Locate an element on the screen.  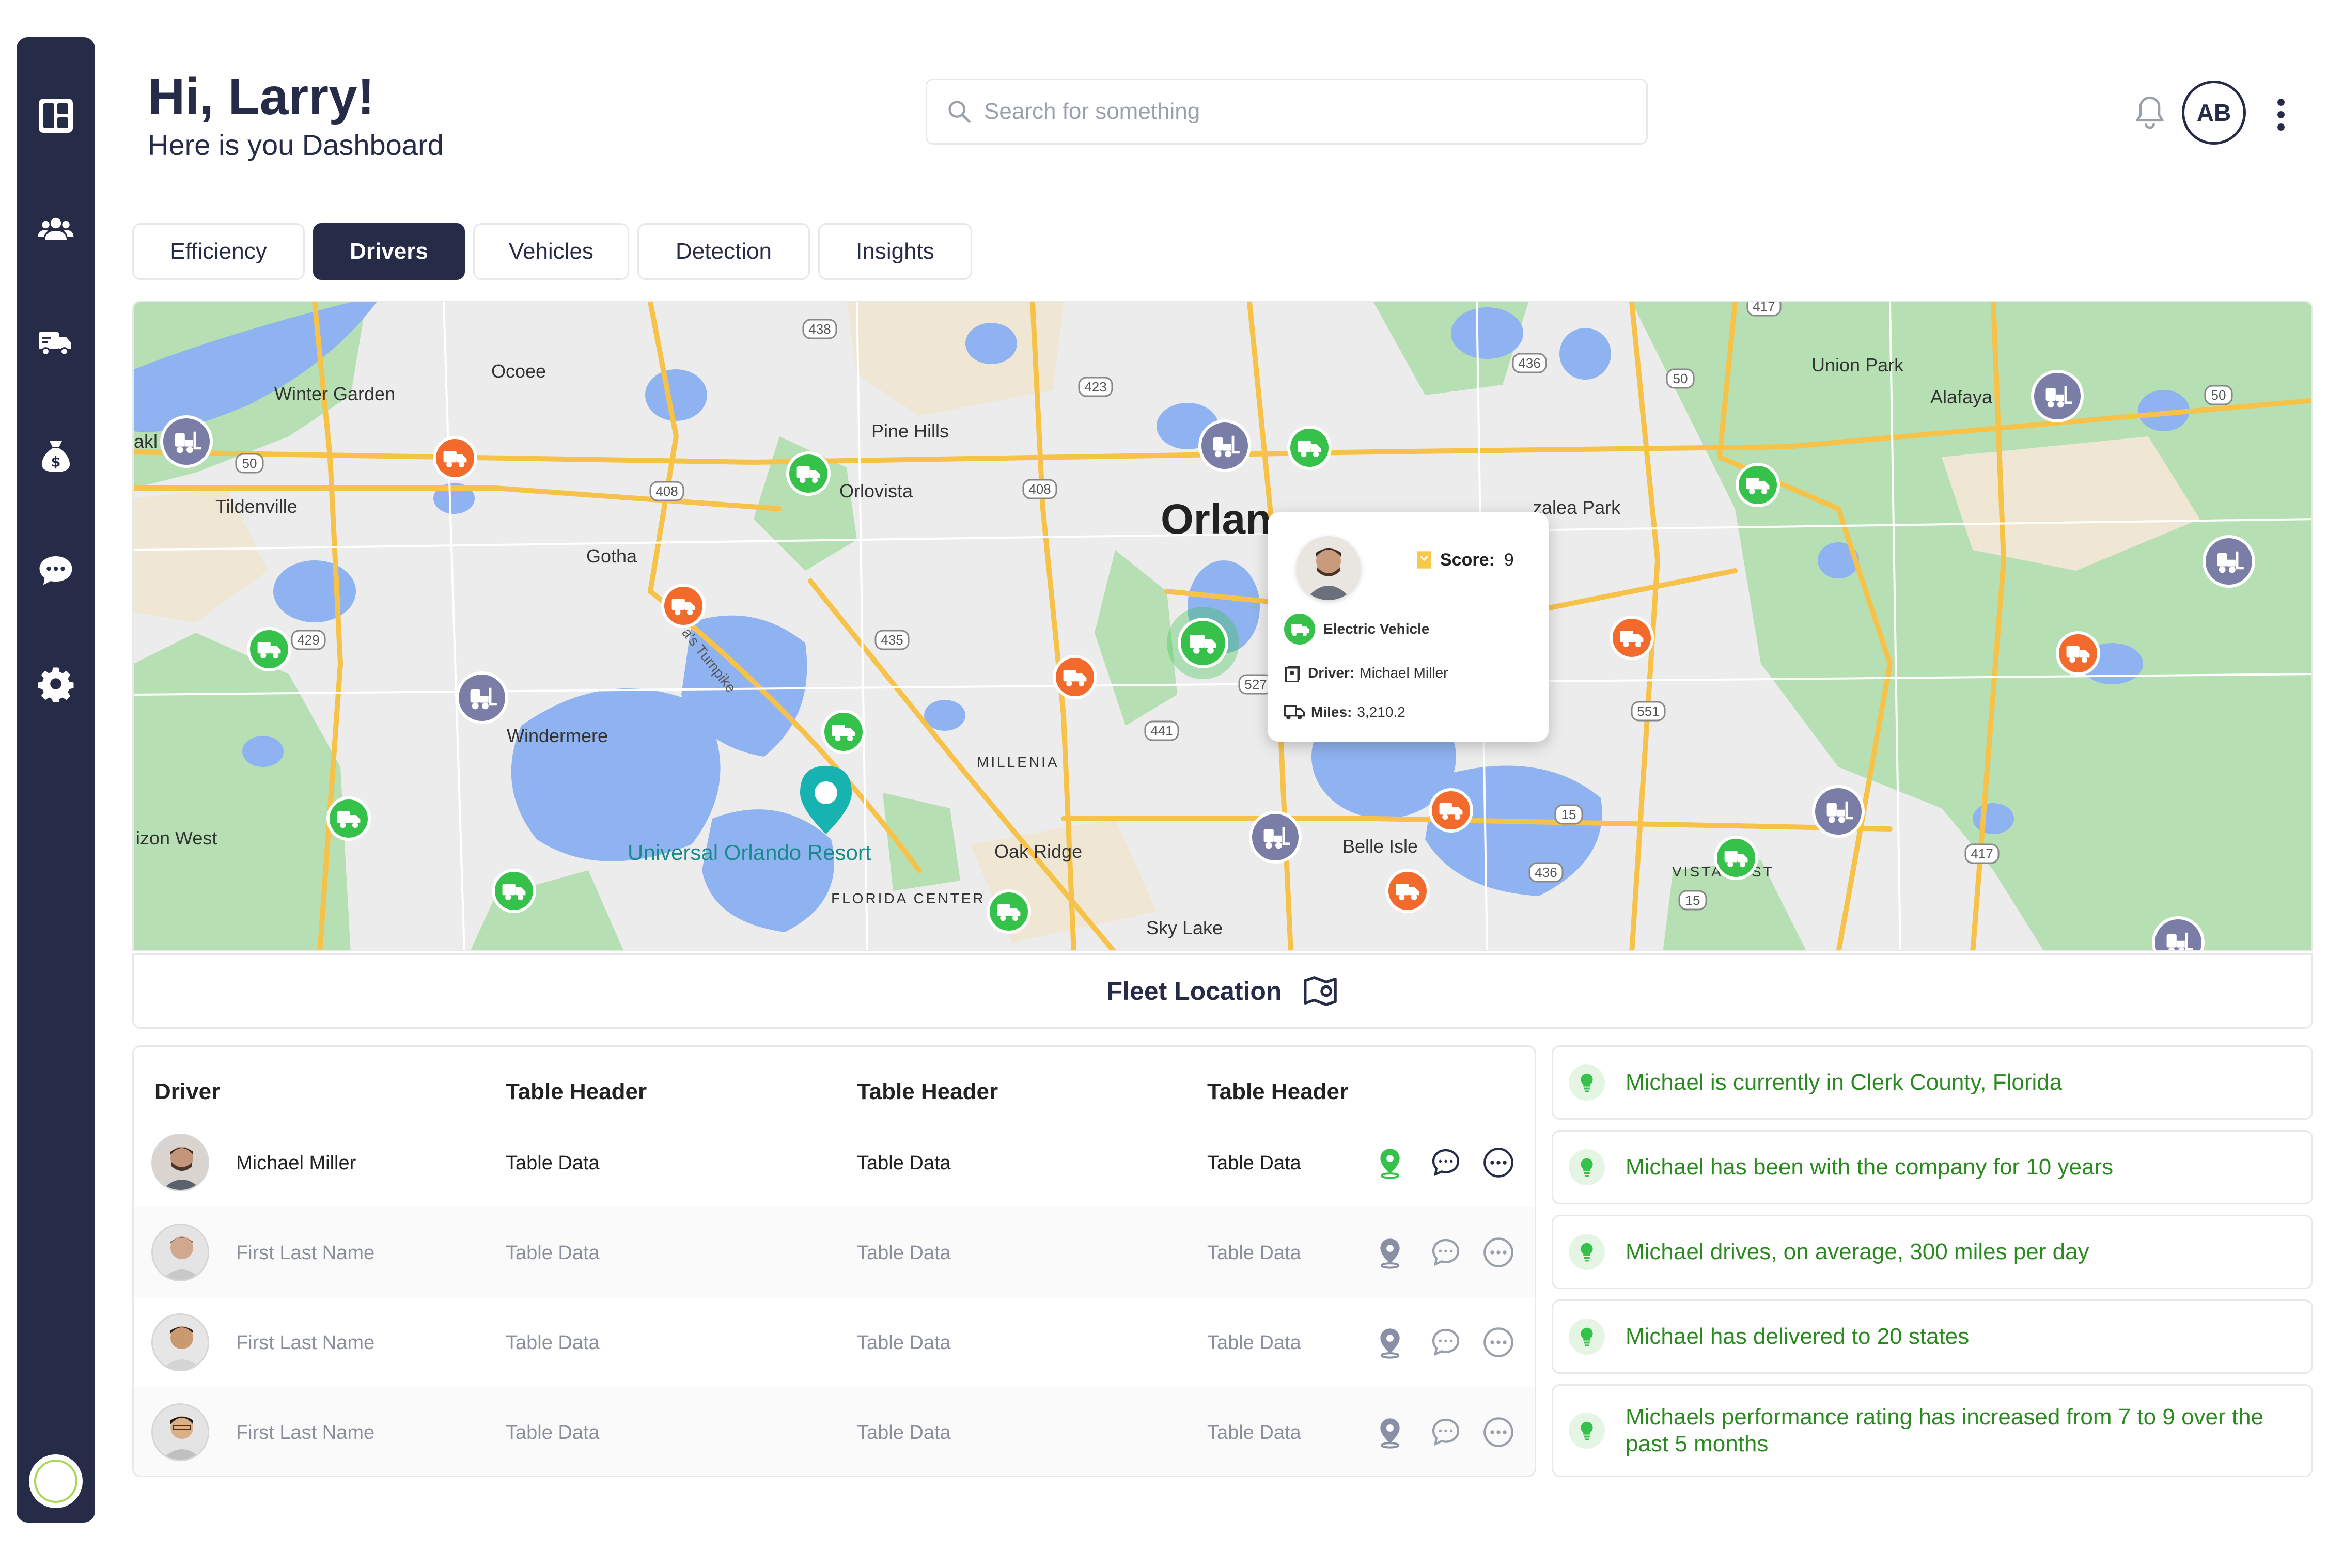
fleet-location-label: Fleet Location is located at coordinates (1194, 992).